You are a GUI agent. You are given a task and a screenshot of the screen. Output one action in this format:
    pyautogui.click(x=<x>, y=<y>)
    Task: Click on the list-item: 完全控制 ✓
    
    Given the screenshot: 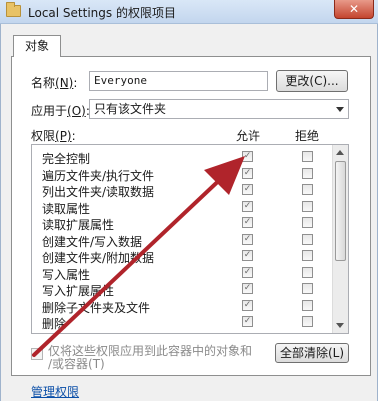 What is the action you would take?
    pyautogui.click(x=182, y=157)
    